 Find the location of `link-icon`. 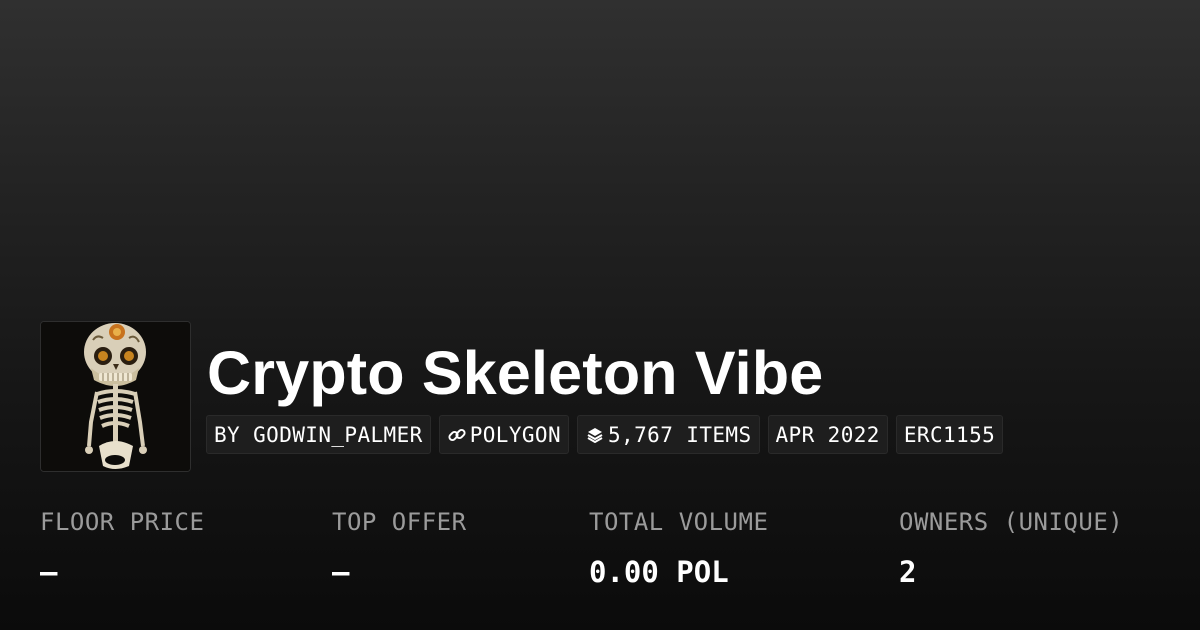

link-icon is located at coordinates (457, 435).